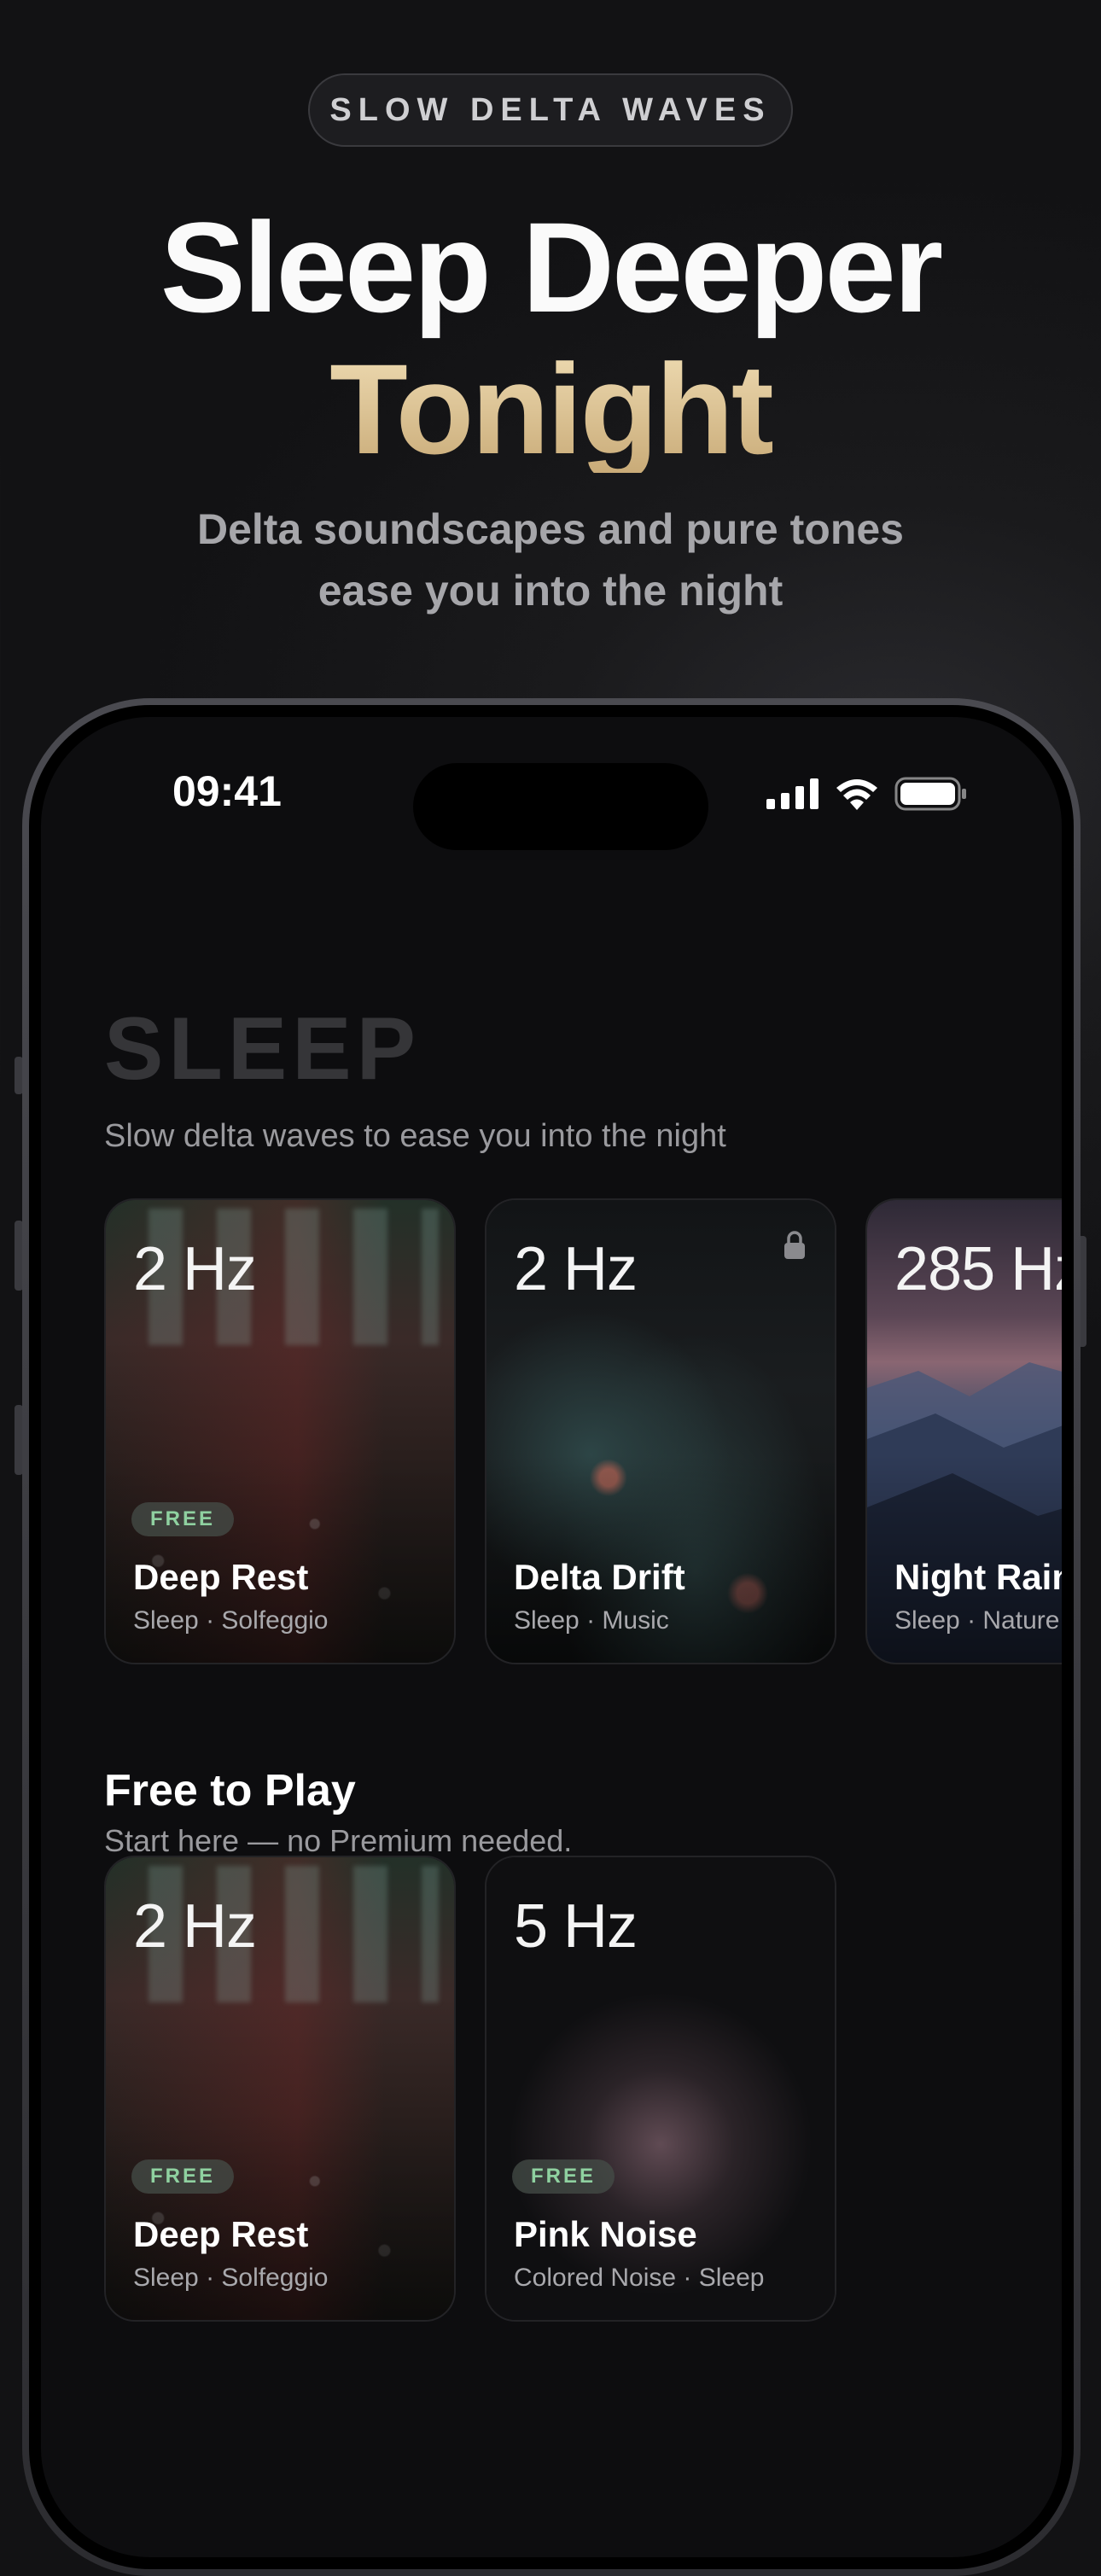 This screenshot has width=1101, height=2576. What do you see at coordinates (794, 1245) in the screenshot?
I see `lock-icon` at bounding box center [794, 1245].